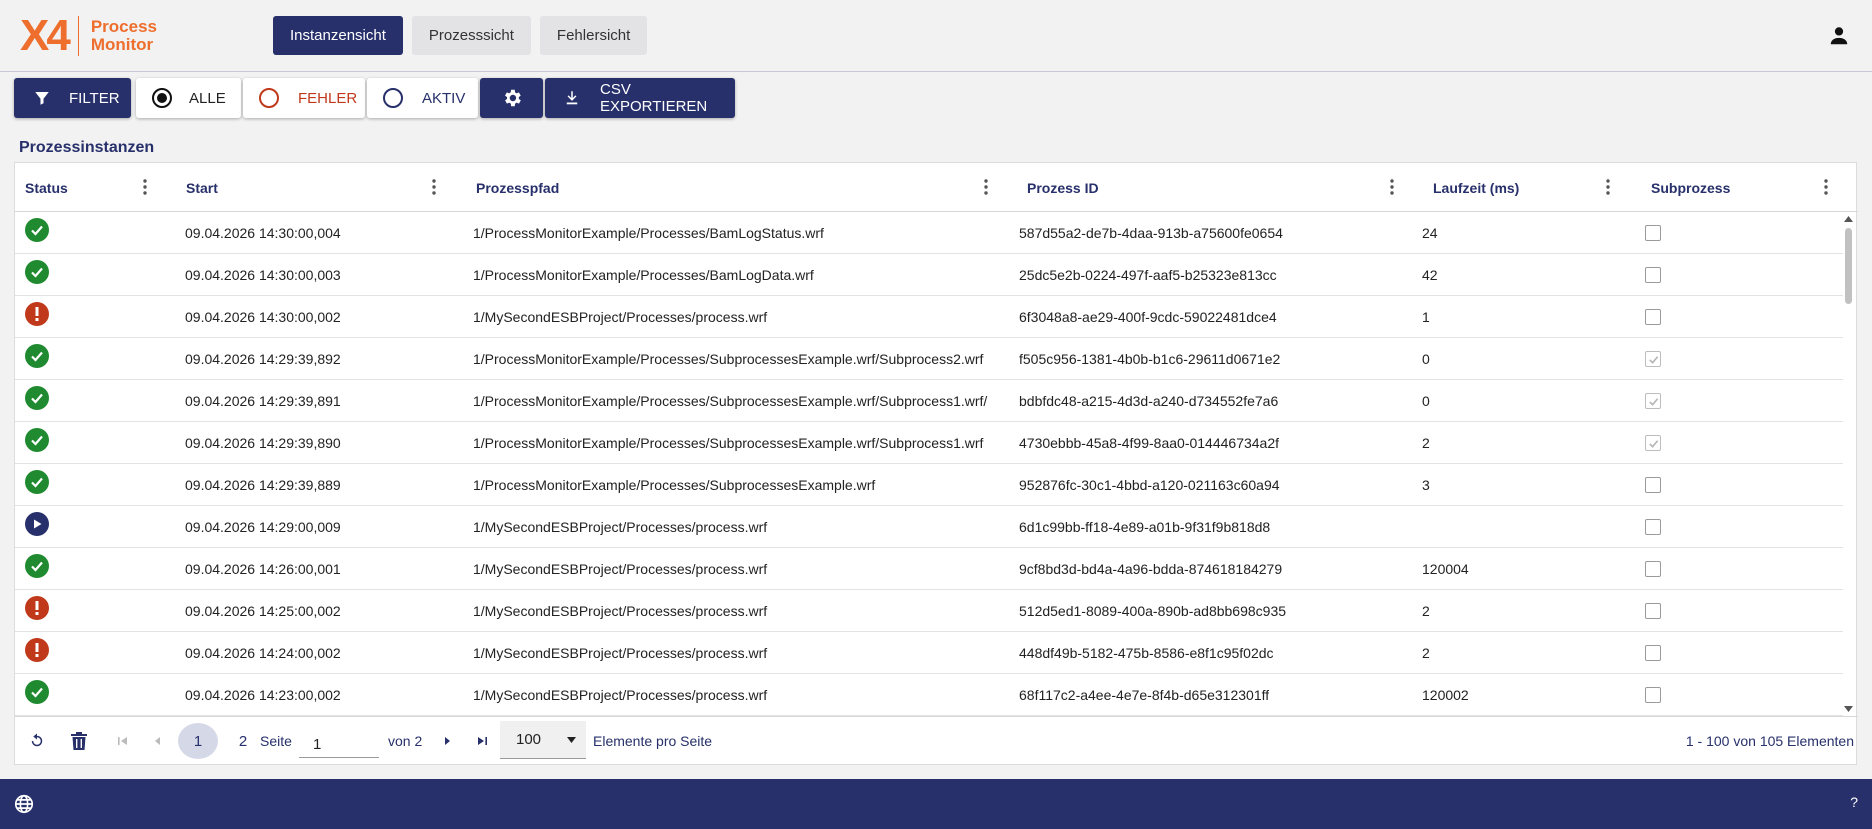  I want to click on radio-all-indicator, so click(162, 98).